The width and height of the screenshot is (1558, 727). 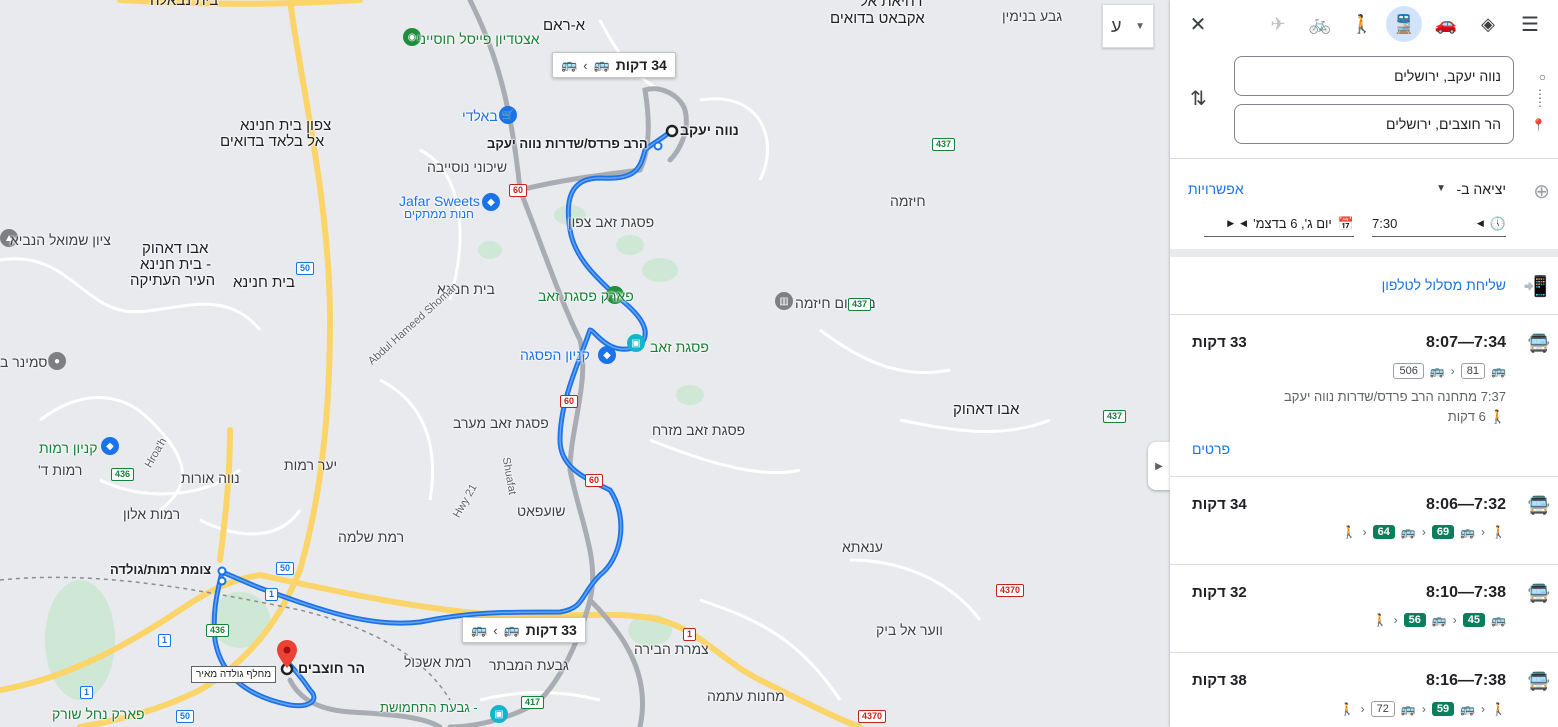 What do you see at coordinates (429, 707) in the screenshot?
I see `label-givat-hatahmoshet: - גבעת התחמושת` at bounding box center [429, 707].